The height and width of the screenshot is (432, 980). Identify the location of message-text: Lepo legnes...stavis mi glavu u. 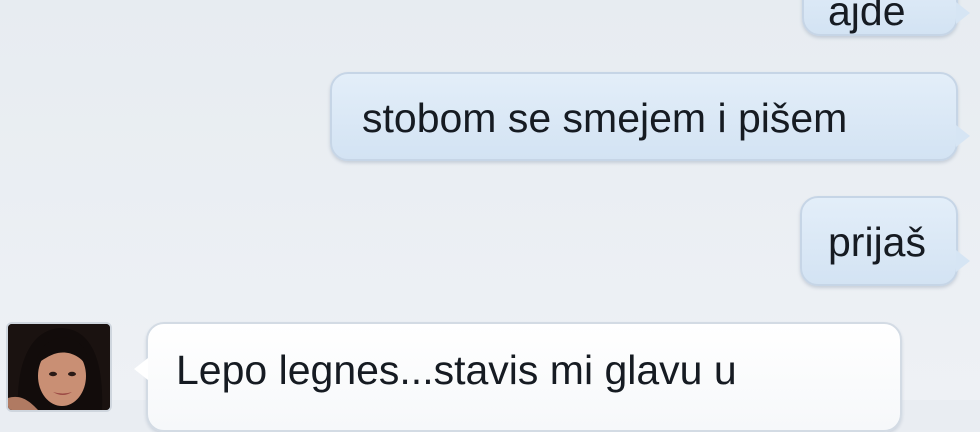
(456, 370).